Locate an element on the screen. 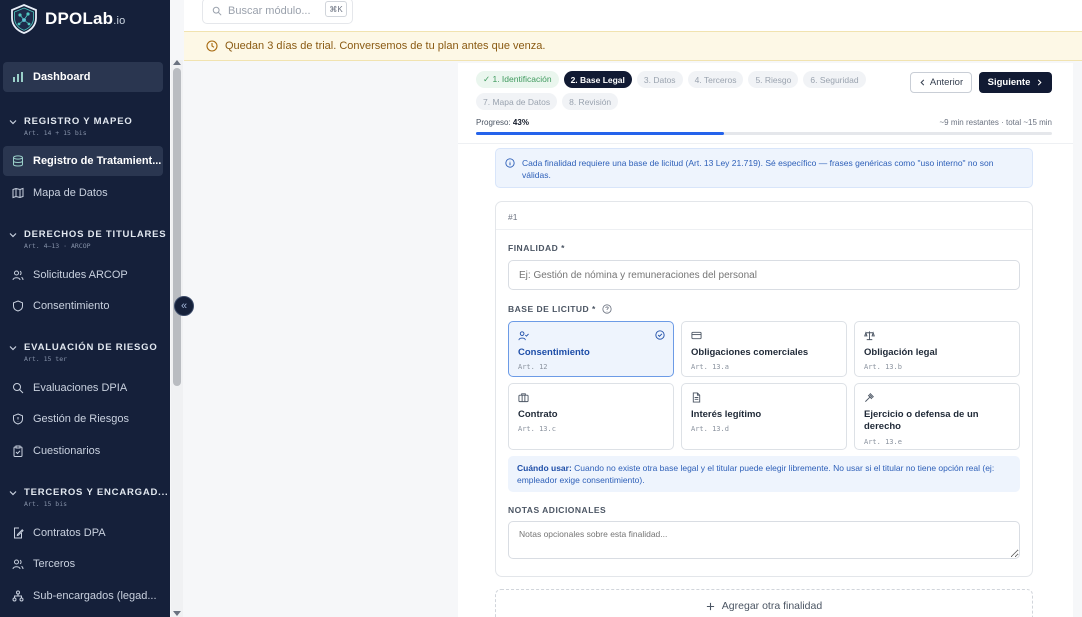  previous-button: Anterior is located at coordinates (941, 82).